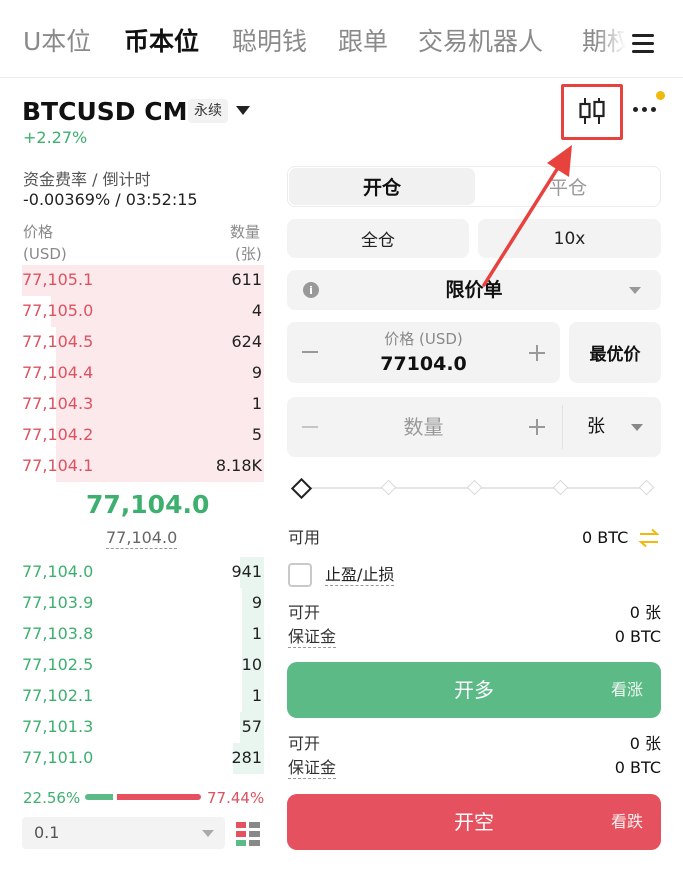 Image resolution: width=683 pixels, height=881 pixels. I want to click on open-long-label: 开多, so click(474, 690).